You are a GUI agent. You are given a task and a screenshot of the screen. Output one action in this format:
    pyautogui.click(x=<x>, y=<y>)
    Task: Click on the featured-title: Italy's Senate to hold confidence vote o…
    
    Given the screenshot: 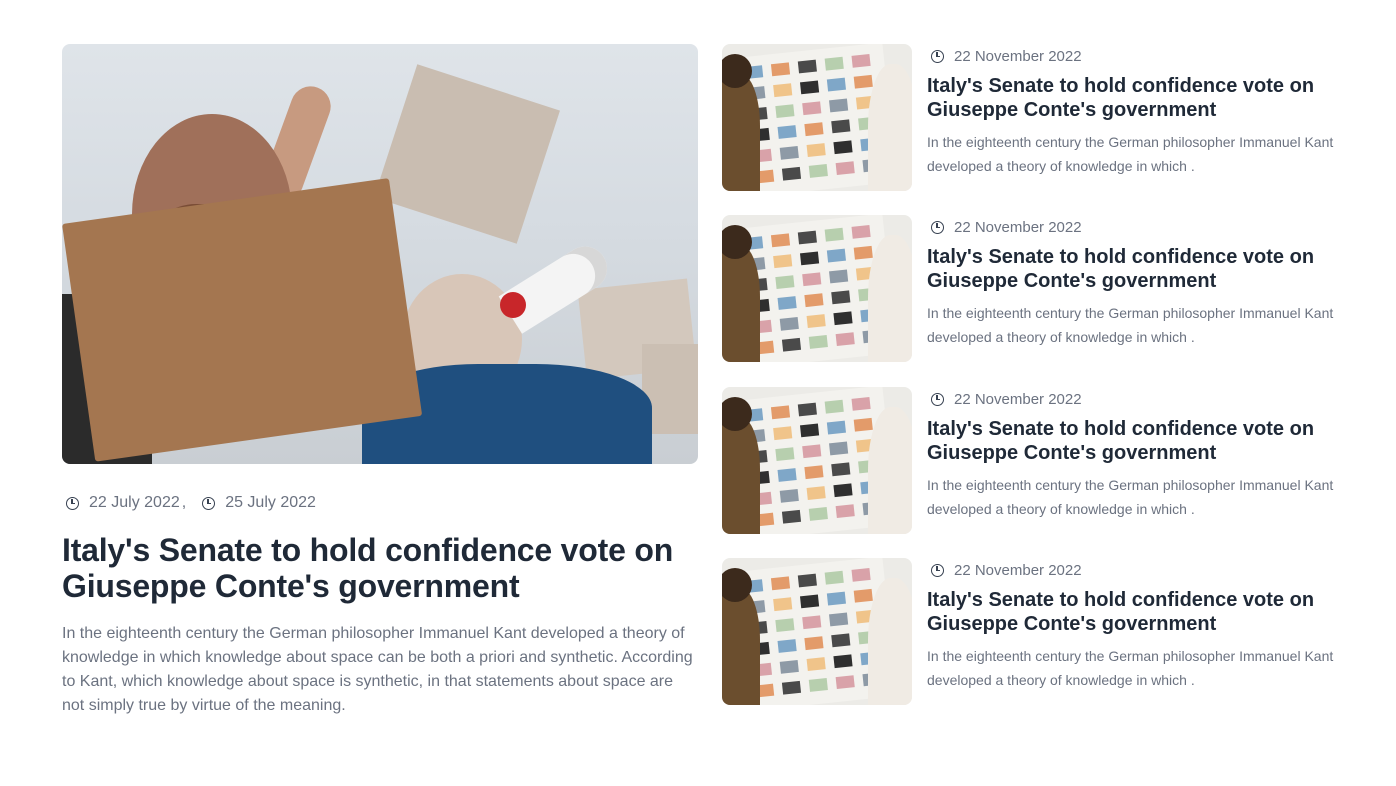 What is the action you would take?
    pyautogui.click(x=380, y=568)
    